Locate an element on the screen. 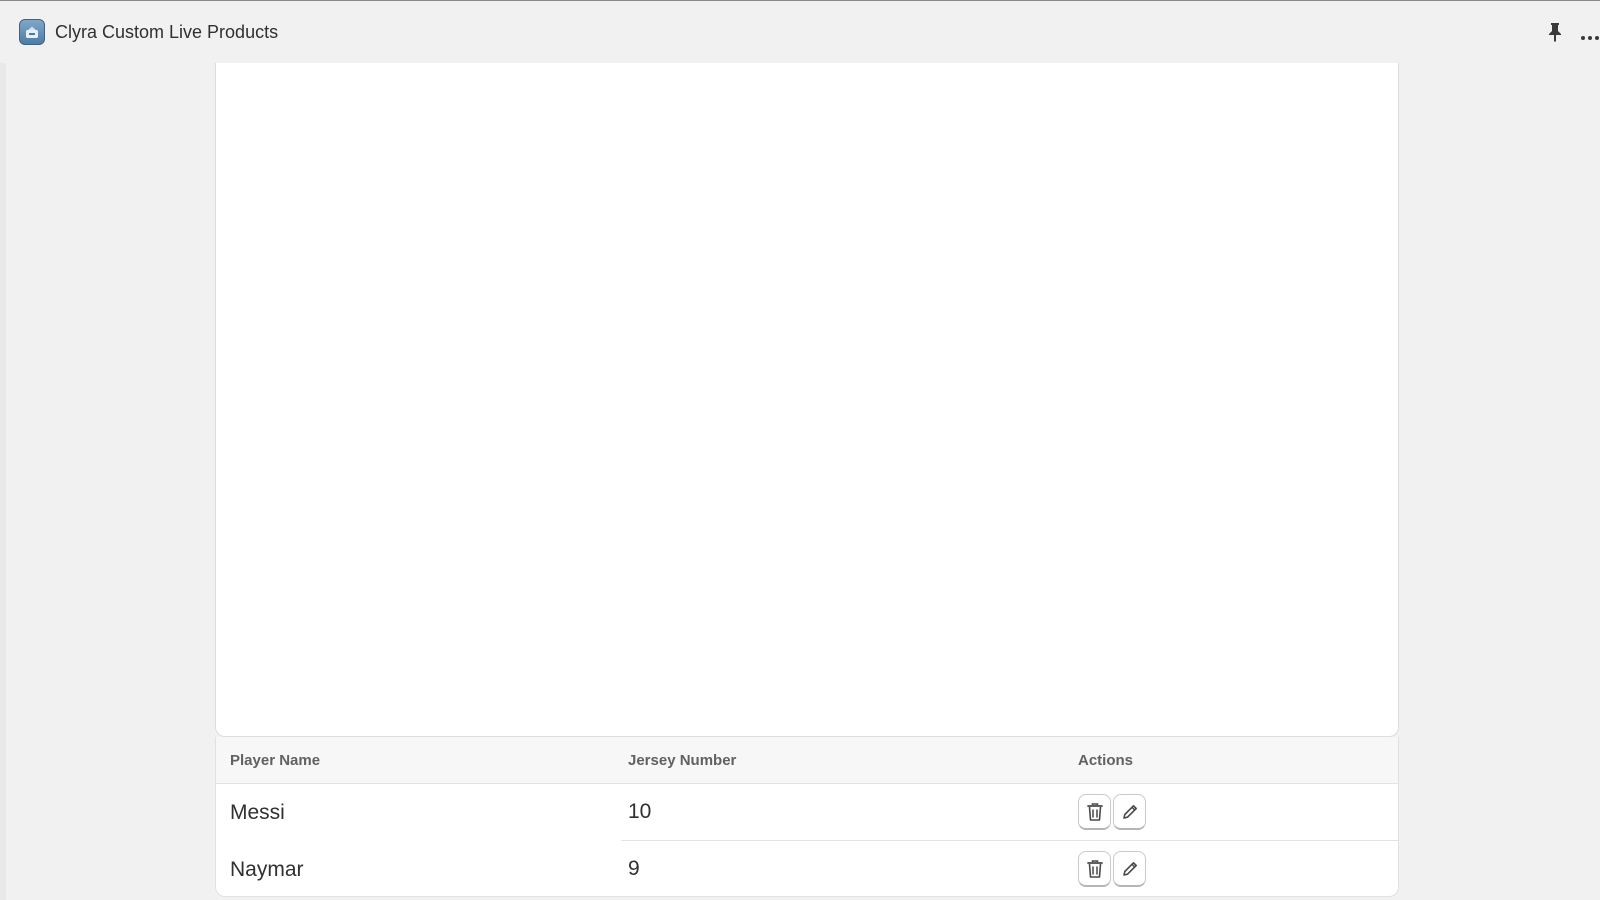 The height and width of the screenshot is (900, 1600). title-bar: Clyra Custom Live Products is located at coordinates (800, 32).